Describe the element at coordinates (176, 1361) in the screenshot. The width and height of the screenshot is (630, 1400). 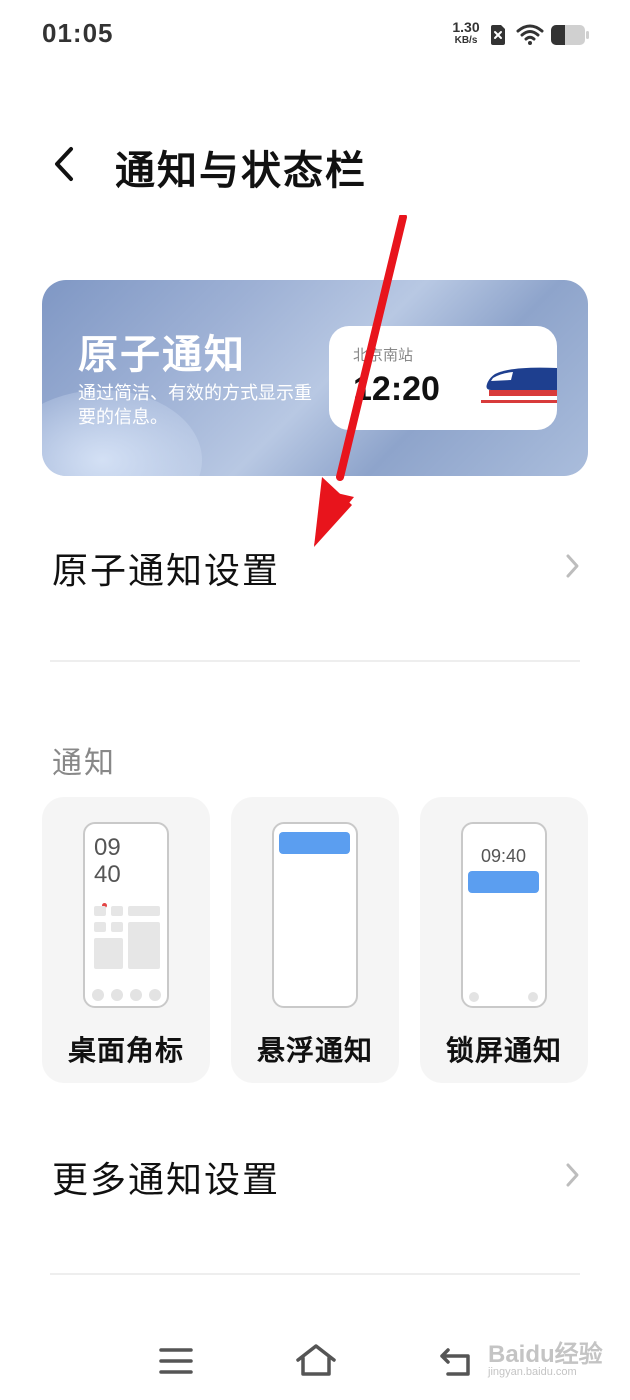
I see `menu-icon` at that location.